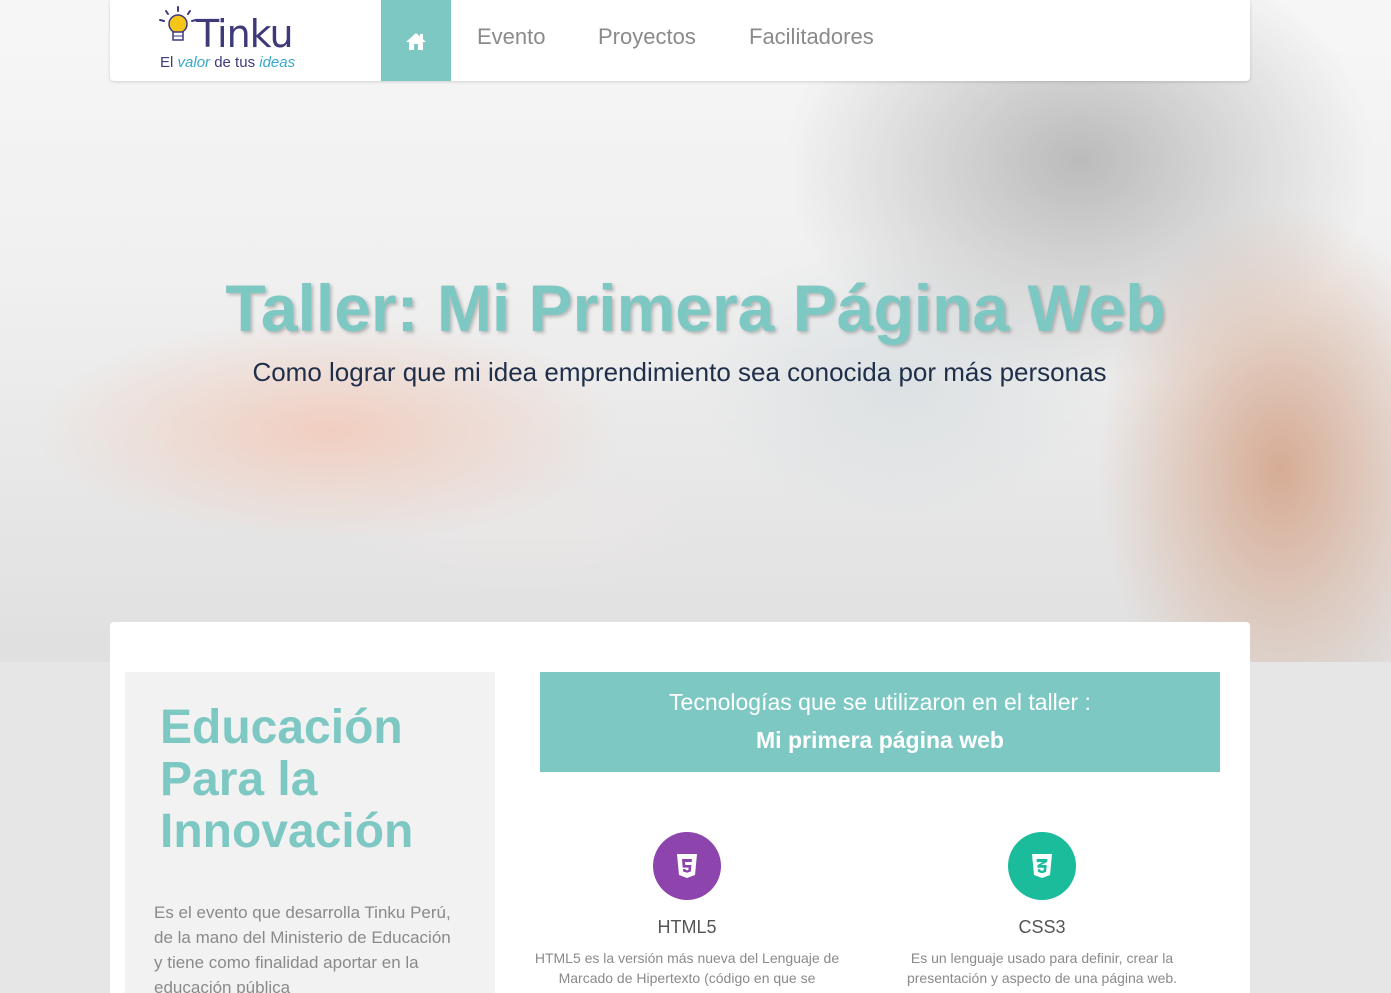 The image size is (1391, 993). I want to click on brand-logo: Tinku El valor de tus ideas, so click(233, 39).